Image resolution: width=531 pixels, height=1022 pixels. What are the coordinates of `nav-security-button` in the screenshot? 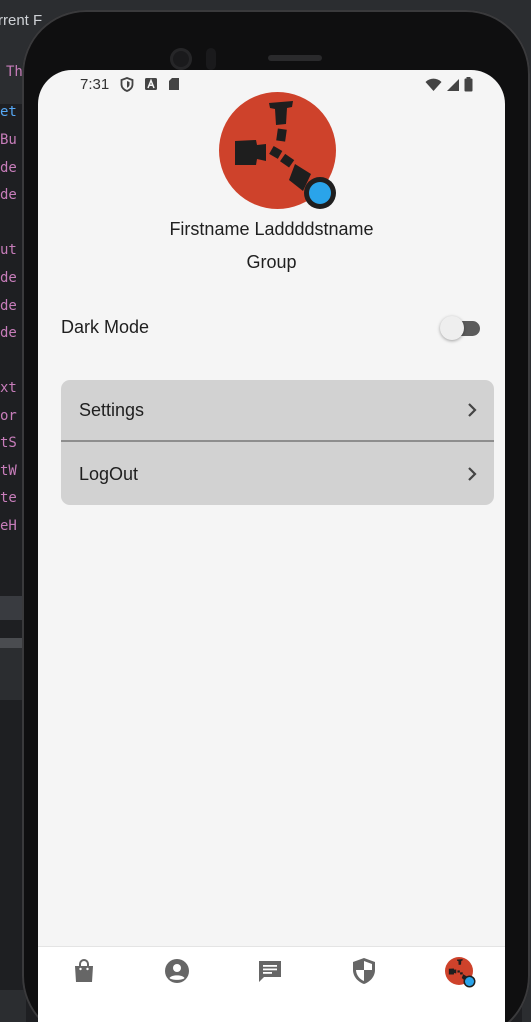 It's located at (364, 971).